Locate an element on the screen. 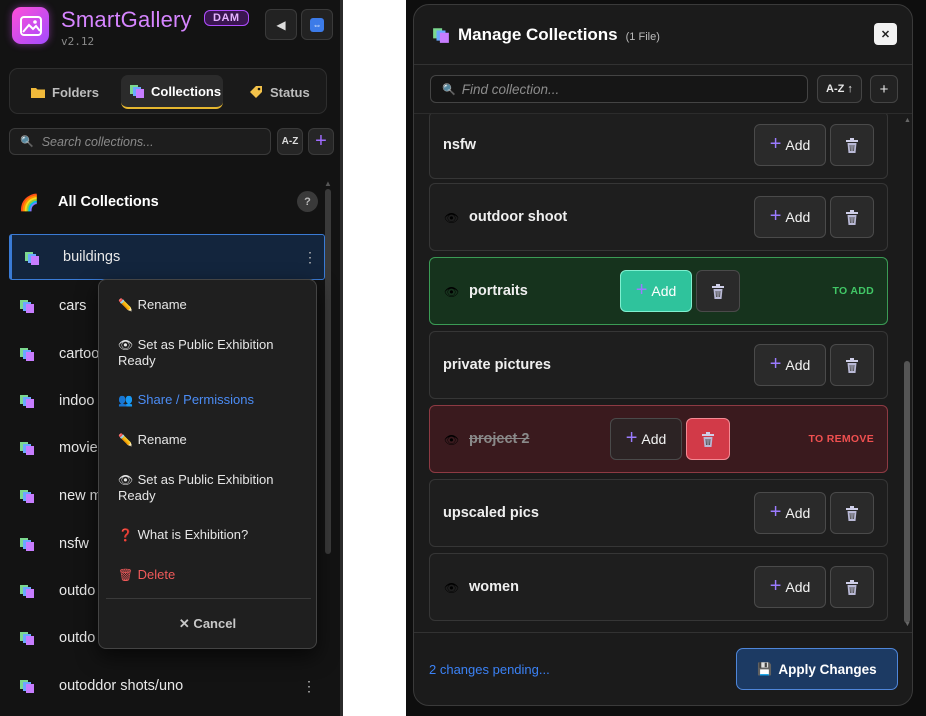 This screenshot has height=716, width=926. menu-item-label: Share / Permissions is located at coordinates (195, 399).